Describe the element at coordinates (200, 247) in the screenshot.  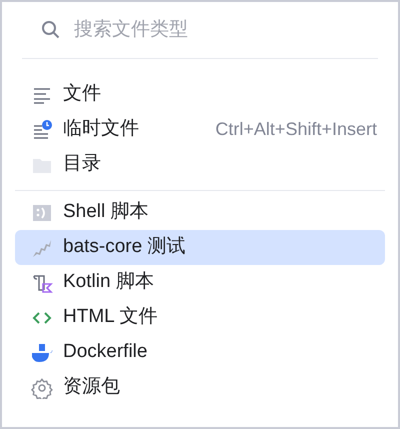
I see `menu-item: bats-core 测试` at that location.